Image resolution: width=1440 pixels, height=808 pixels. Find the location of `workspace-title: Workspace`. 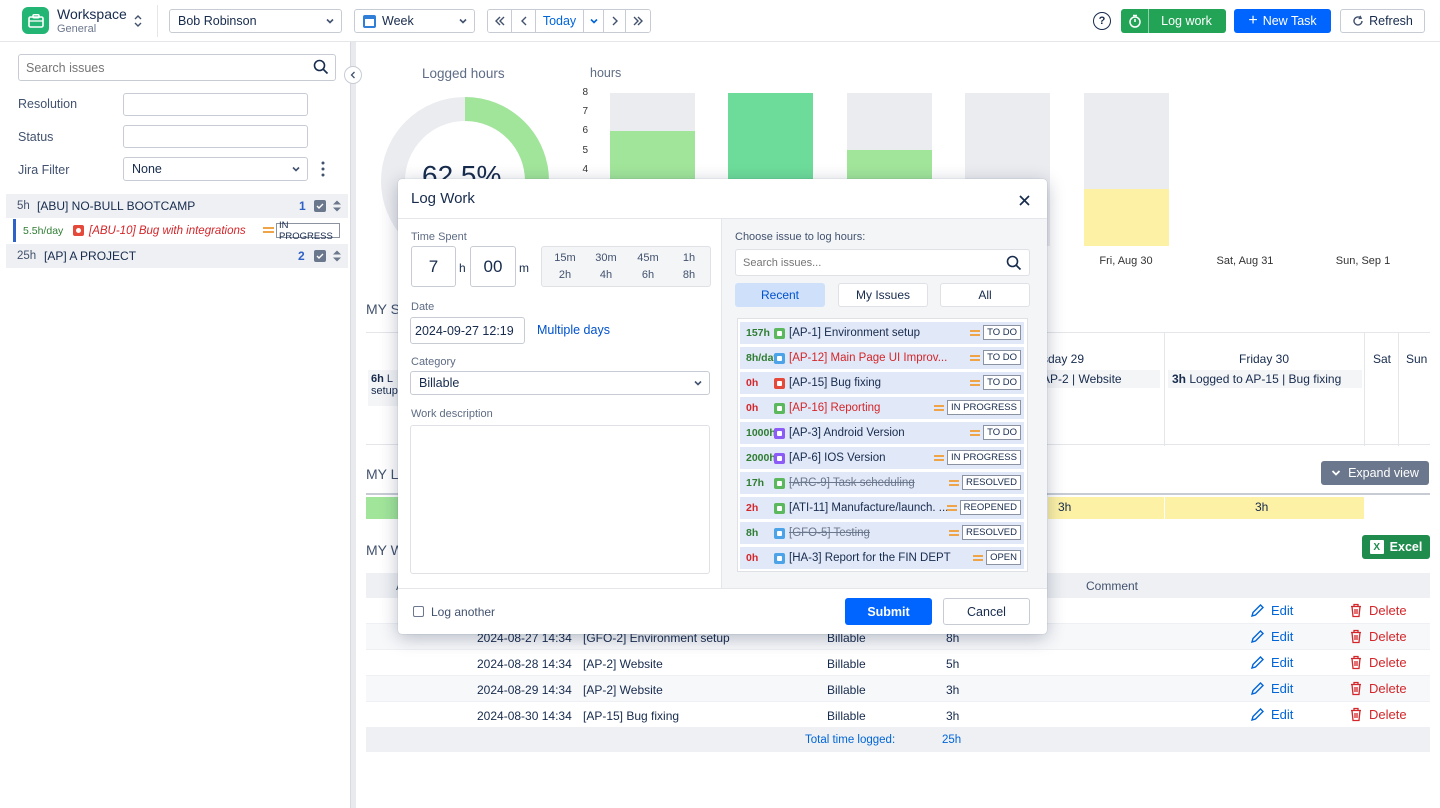

workspace-title: Workspace is located at coordinates (92, 14).